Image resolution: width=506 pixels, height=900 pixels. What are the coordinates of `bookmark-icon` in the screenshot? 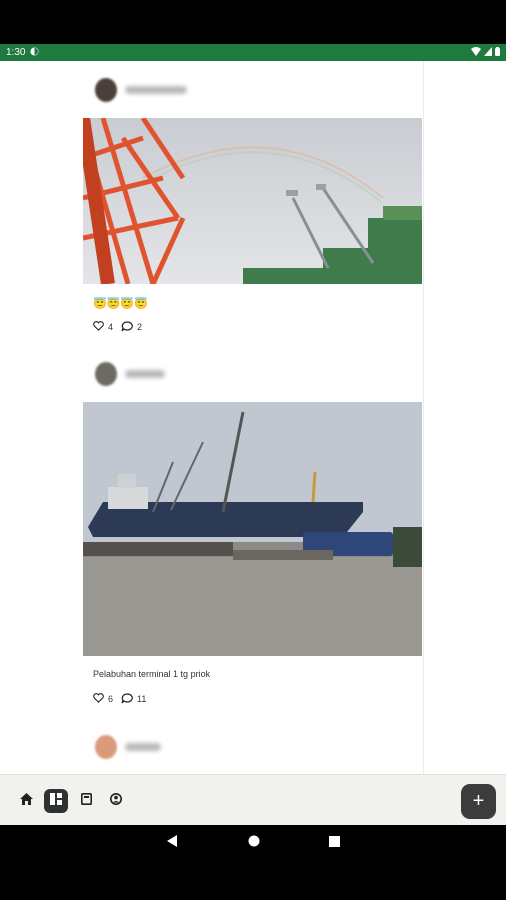 It's located at (86, 801).